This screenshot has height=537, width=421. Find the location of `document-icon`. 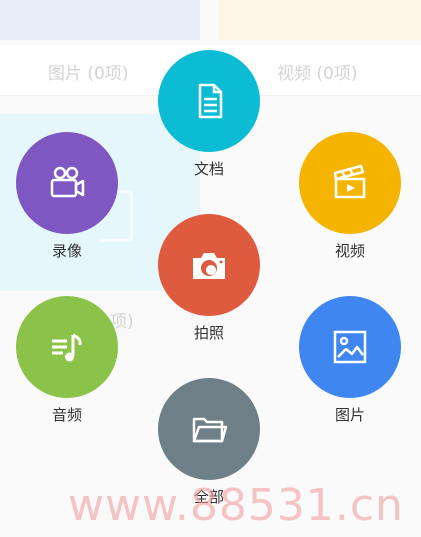

document-icon is located at coordinates (210, 101).